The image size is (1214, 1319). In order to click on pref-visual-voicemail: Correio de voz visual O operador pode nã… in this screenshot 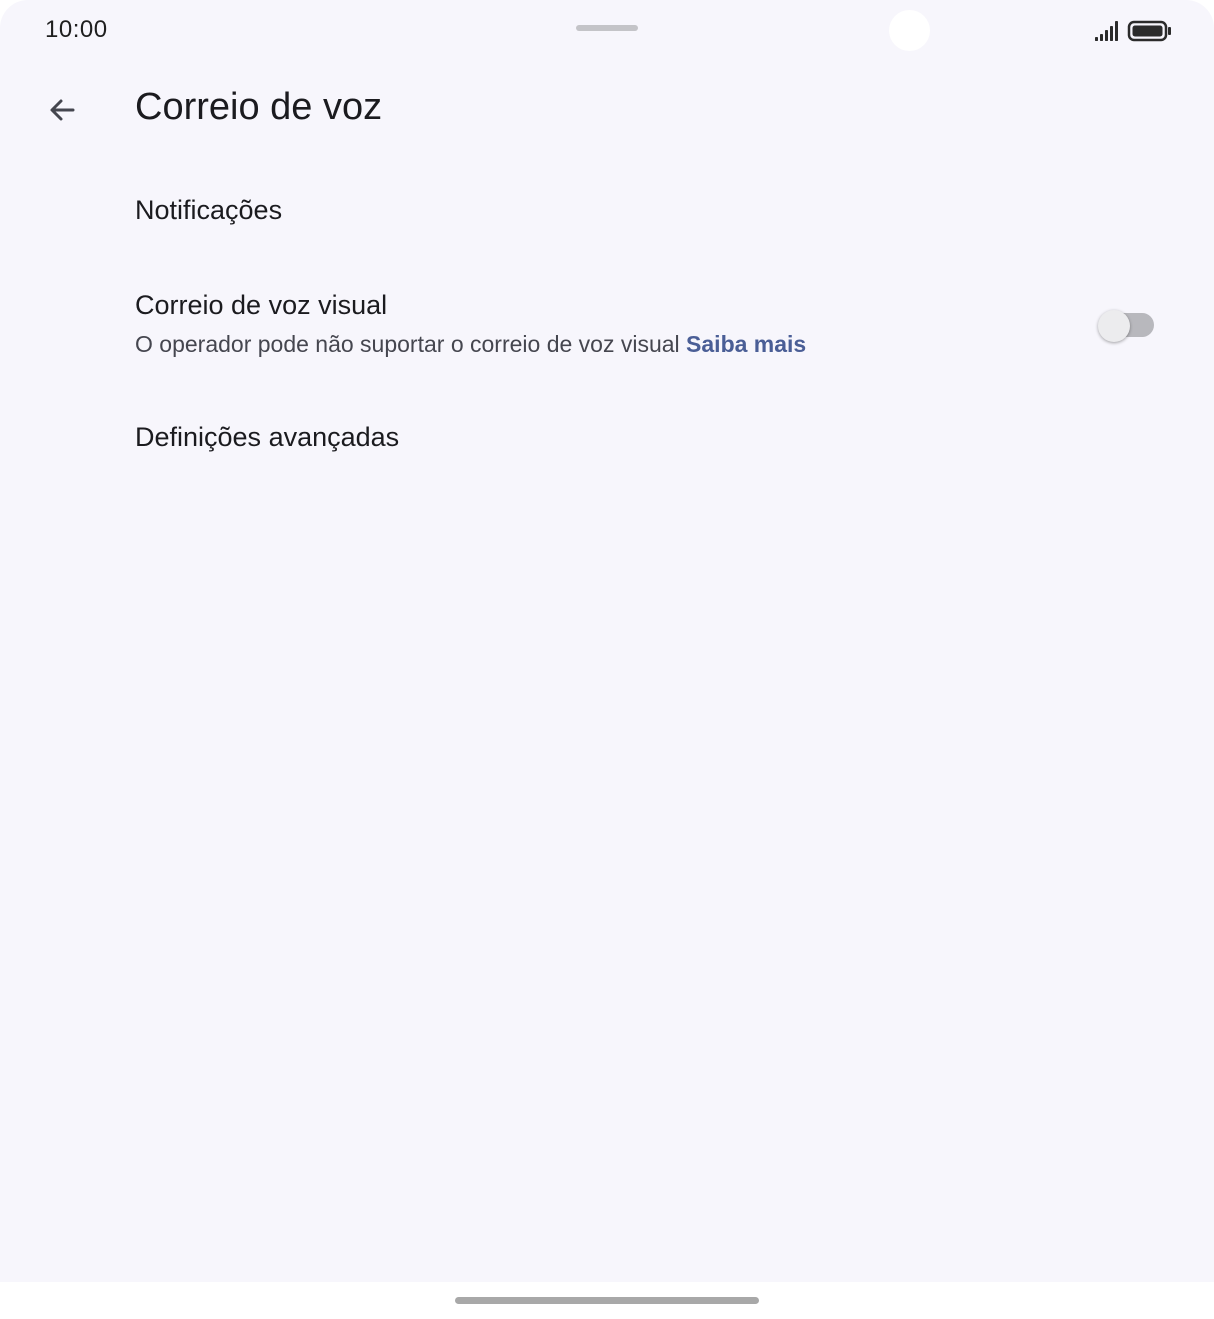, I will do `click(607, 326)`.